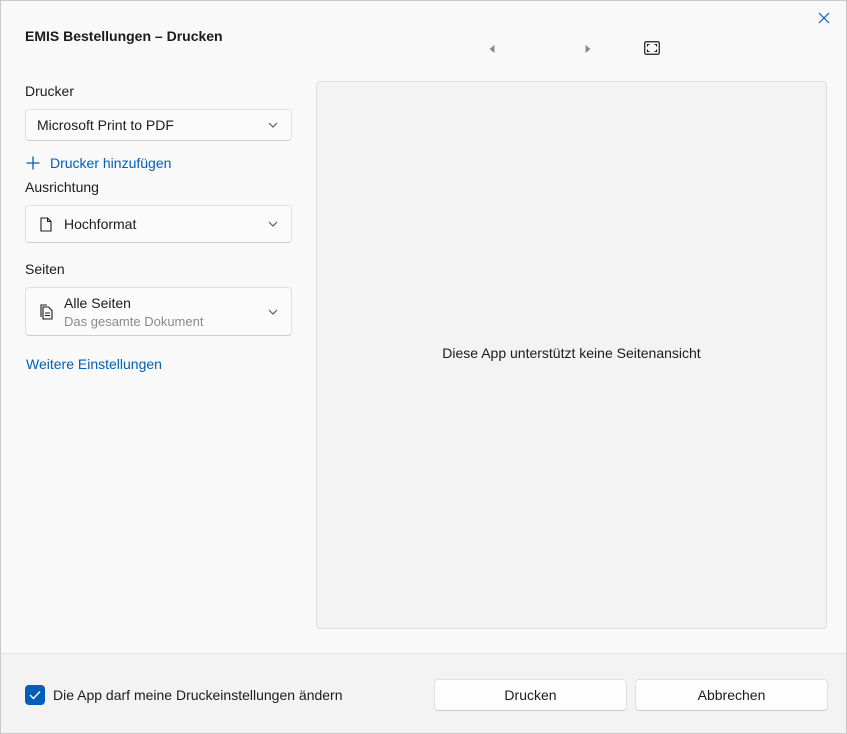 This screenshot has width=847, height=734. What do you see at coordinates (46, 311) in the screenshot?
I see `pages-icon` at bounding box center [46, 311].